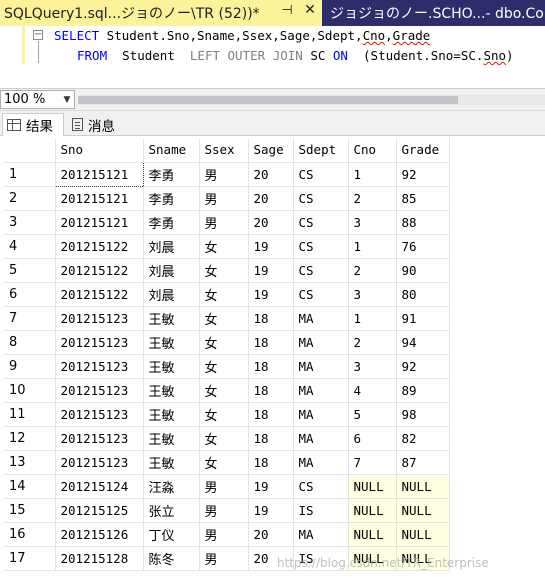 This screenshot has width=545, height=584. Describe the element at coordinates (99, 486) in the screenshot. I see `cell-sno: 201215124` at that location.